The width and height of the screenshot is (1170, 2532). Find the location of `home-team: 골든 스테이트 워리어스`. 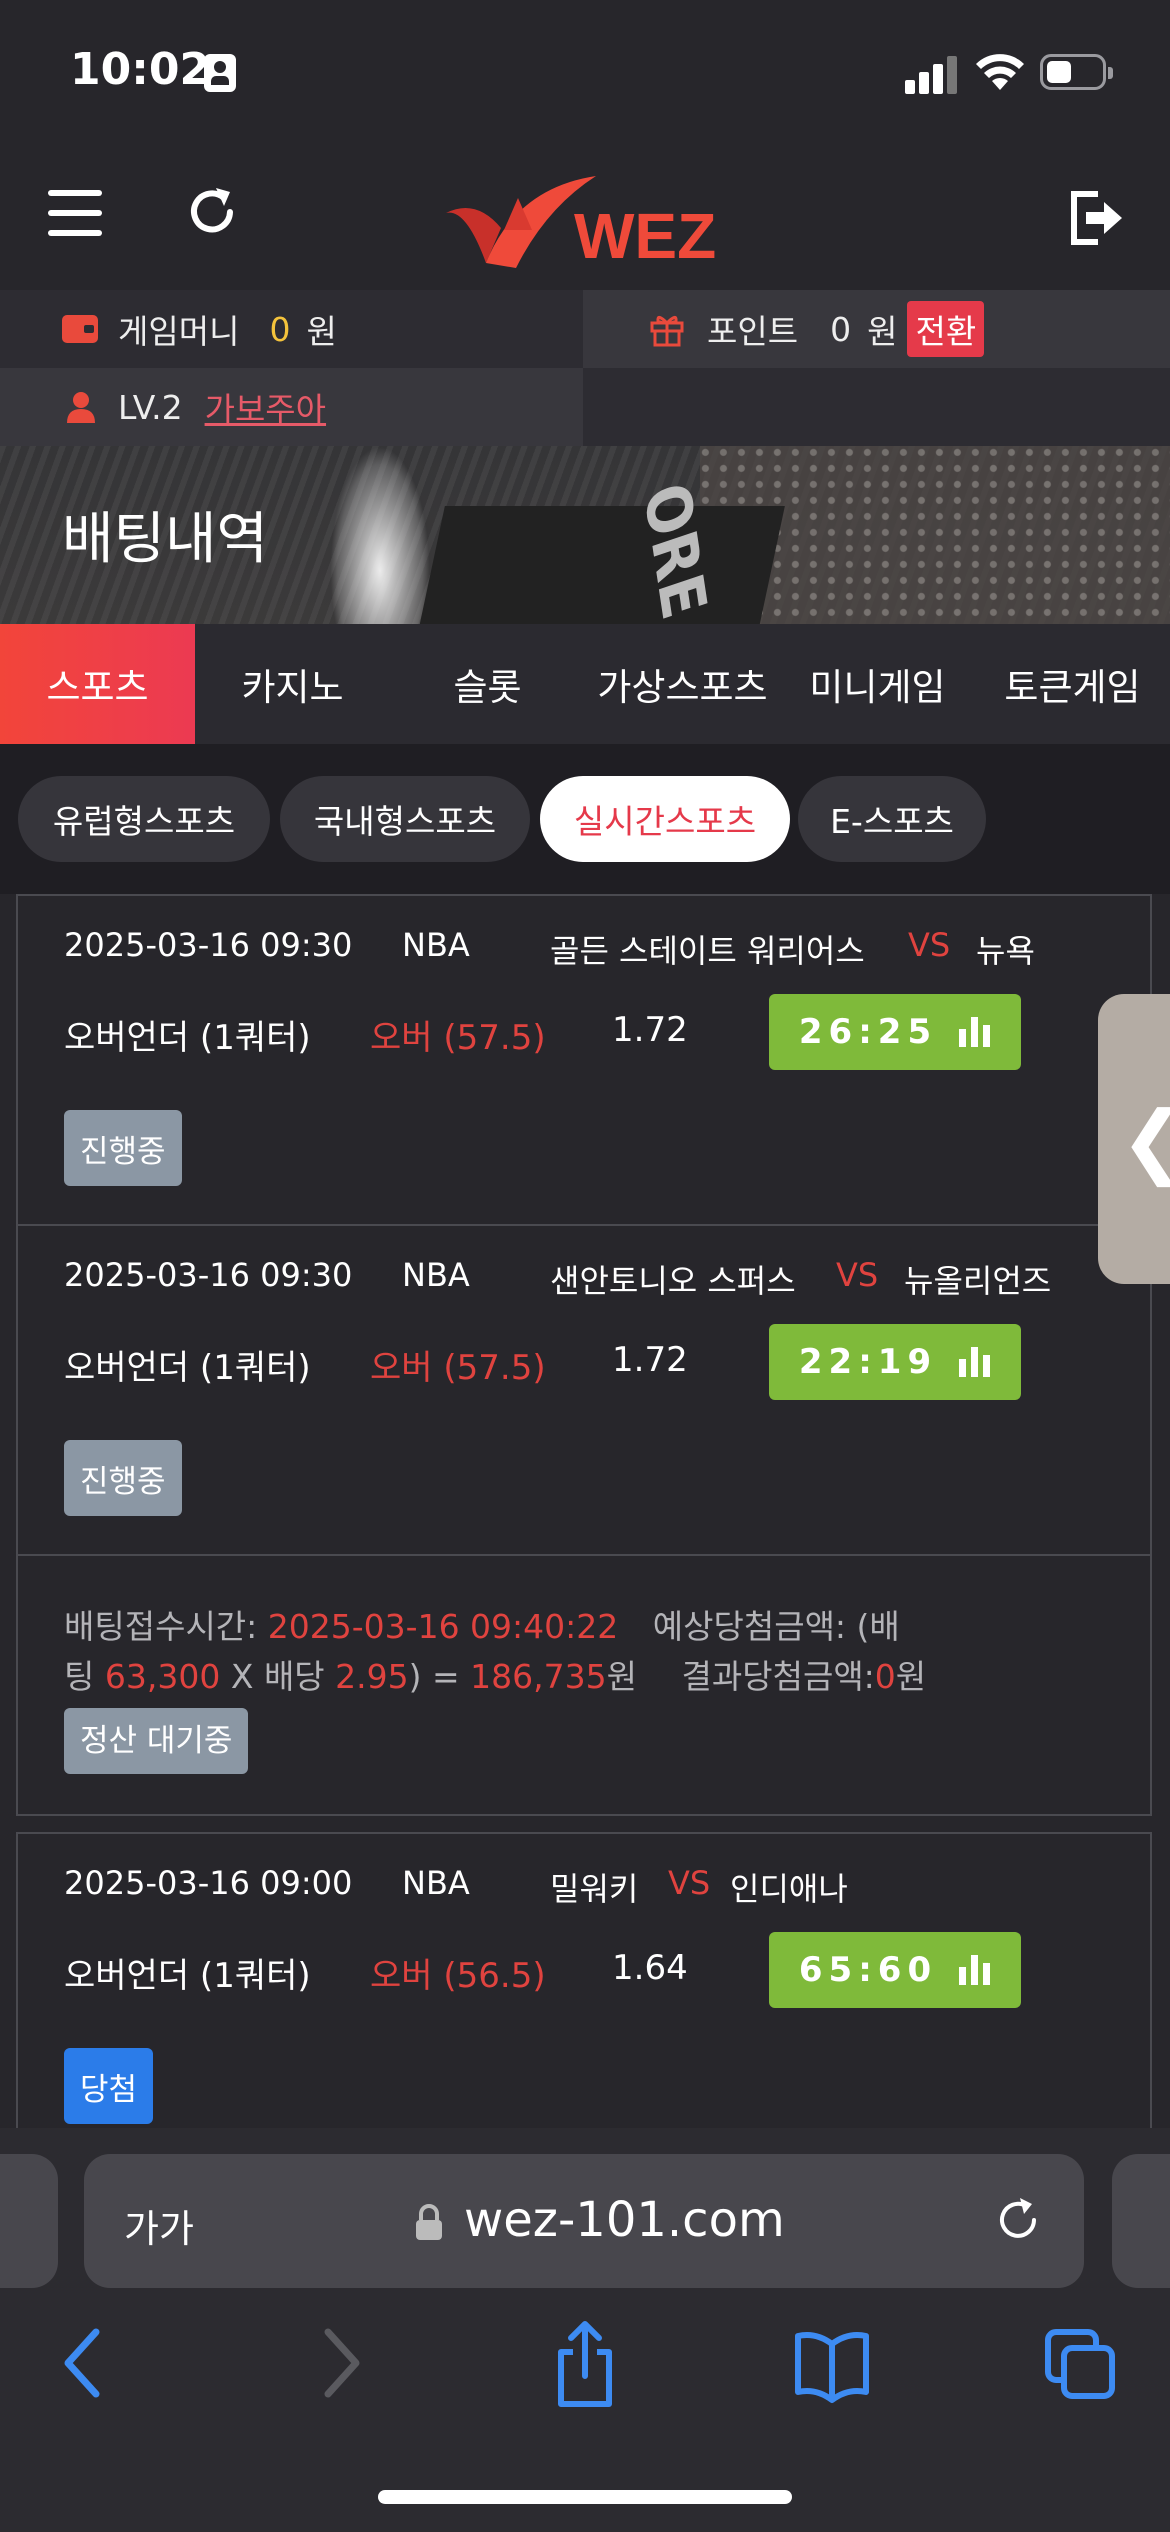

home-team: 골든 스테이트 워리어스 is located at coordinates (707, 951).